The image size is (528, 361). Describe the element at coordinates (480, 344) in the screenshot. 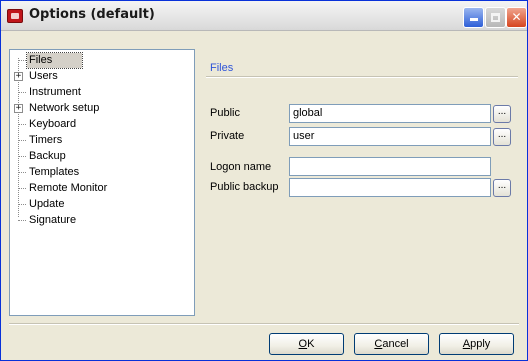

I see `apply-label-rest: pply` at that location.